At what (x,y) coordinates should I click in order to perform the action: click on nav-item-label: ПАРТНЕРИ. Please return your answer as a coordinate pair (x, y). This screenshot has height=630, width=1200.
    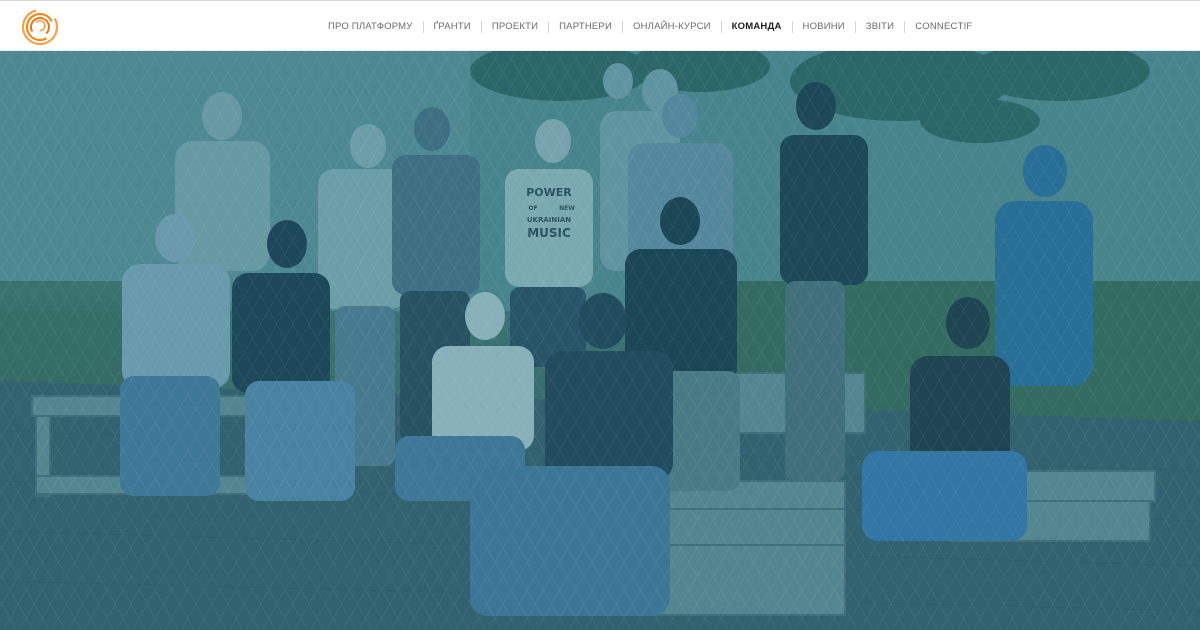
    Looking at the image, I should click on (585, 26).